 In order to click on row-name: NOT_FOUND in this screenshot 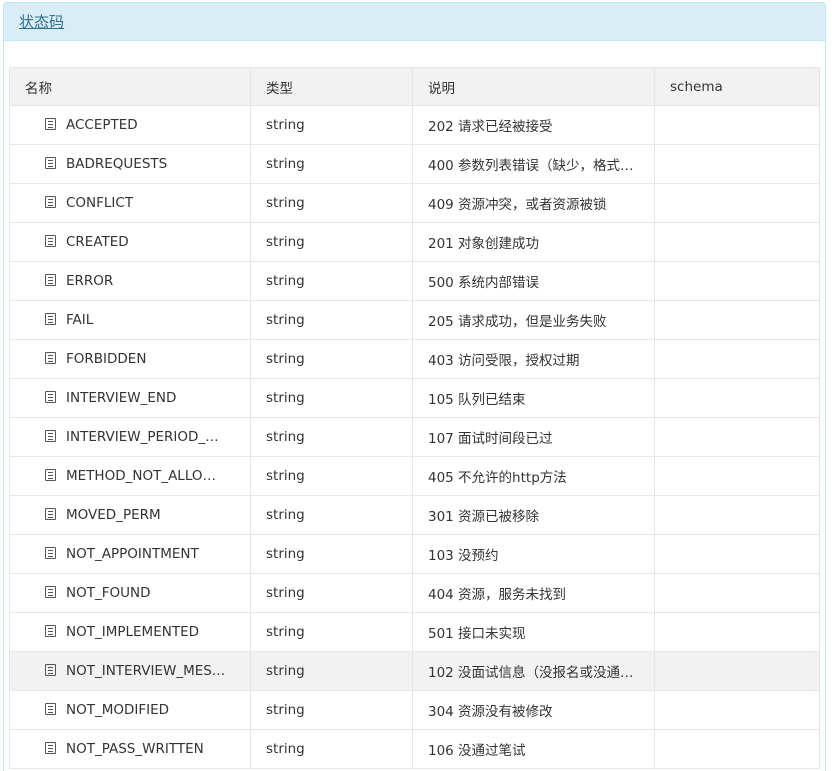, I will do `click(108, 593)`.